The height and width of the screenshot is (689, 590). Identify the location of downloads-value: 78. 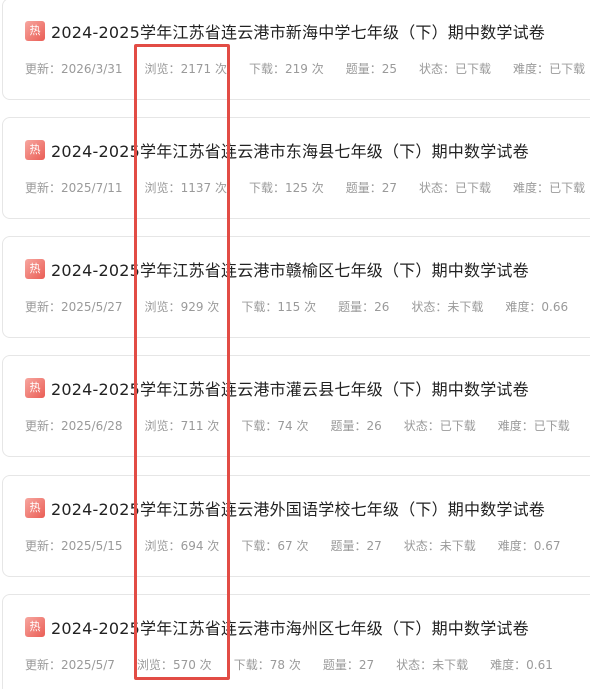
(277, 664).